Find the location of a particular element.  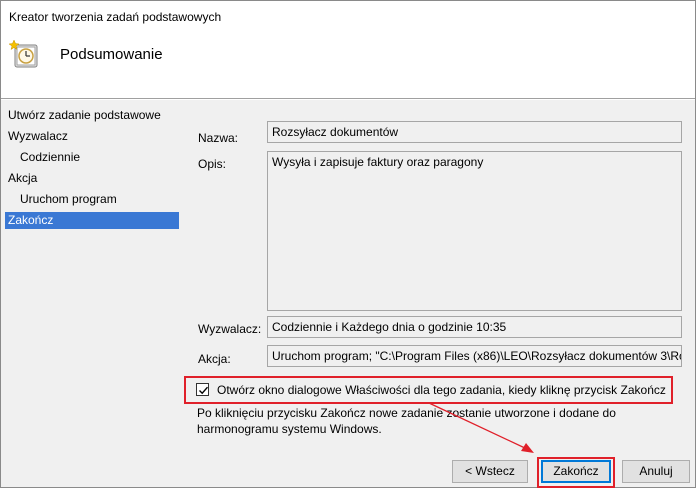

cancel-button: Anuluj is located at coordinates (656, 471).